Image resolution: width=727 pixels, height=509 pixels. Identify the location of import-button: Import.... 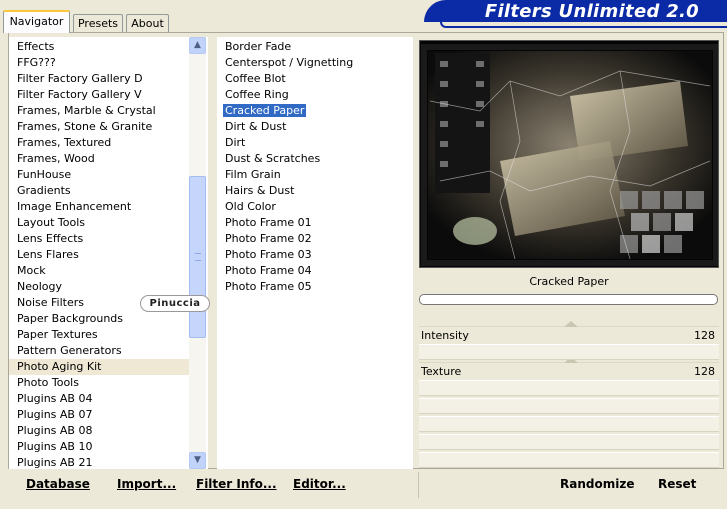
(146, 484).